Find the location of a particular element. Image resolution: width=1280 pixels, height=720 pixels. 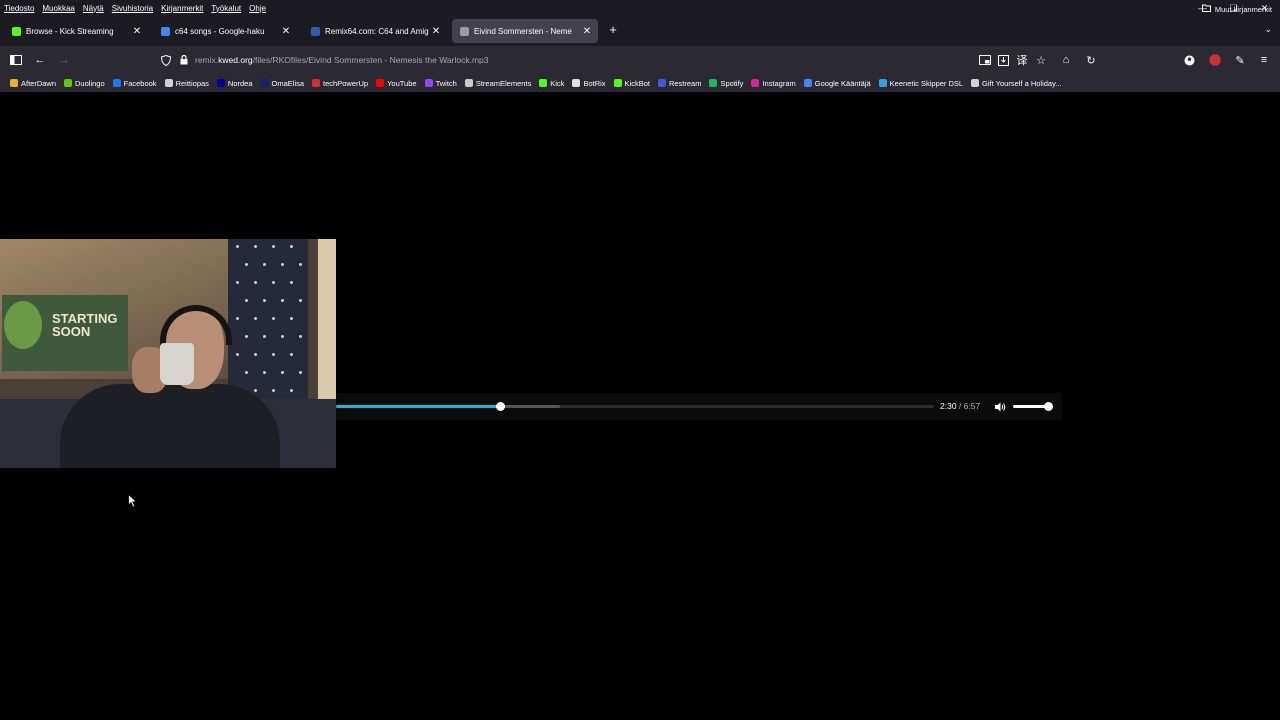

extensions-icon: ✎ is located at coordinates (1240, 60).